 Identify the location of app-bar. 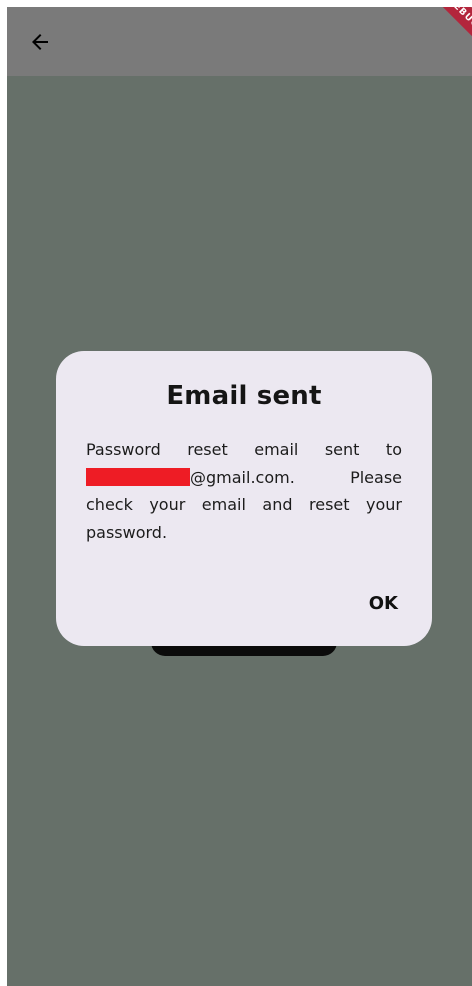
(239, 41).